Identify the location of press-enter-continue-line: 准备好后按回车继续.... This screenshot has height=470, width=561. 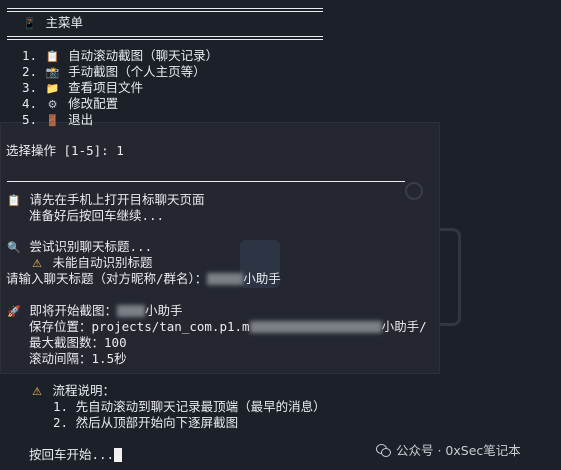
(97, 215).